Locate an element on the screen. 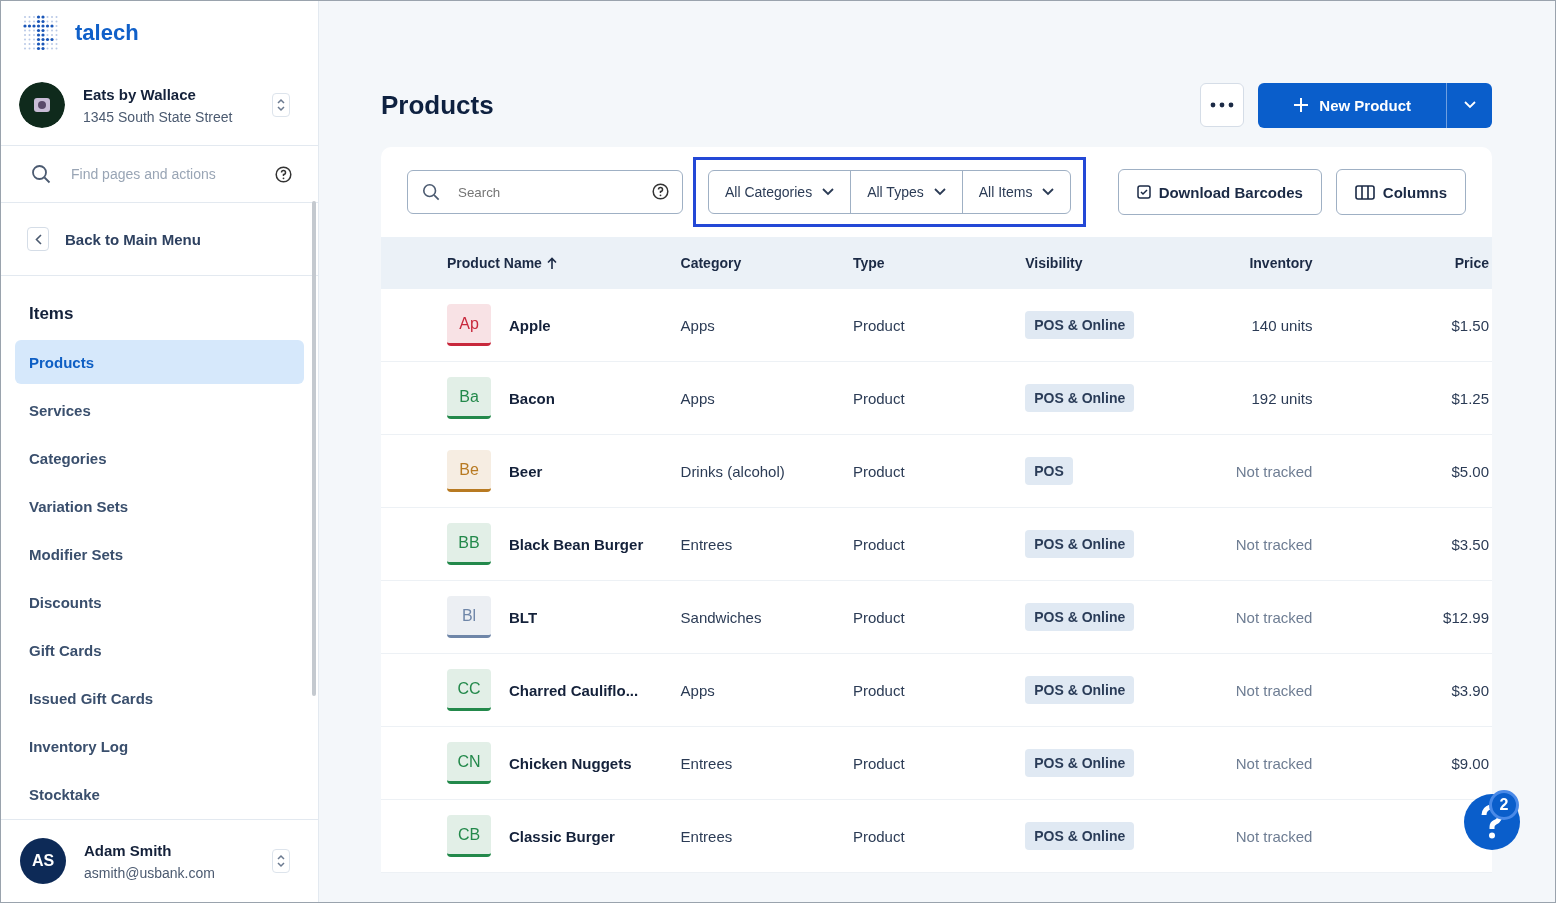 The height and width of the screenshot is (903, 1556). columns-icon is located at coordinates (1364, 192).